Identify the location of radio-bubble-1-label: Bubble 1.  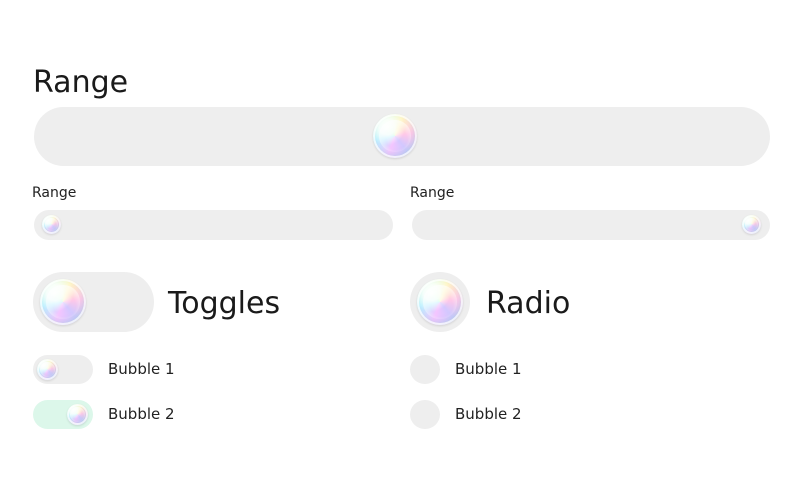
(488, 369).